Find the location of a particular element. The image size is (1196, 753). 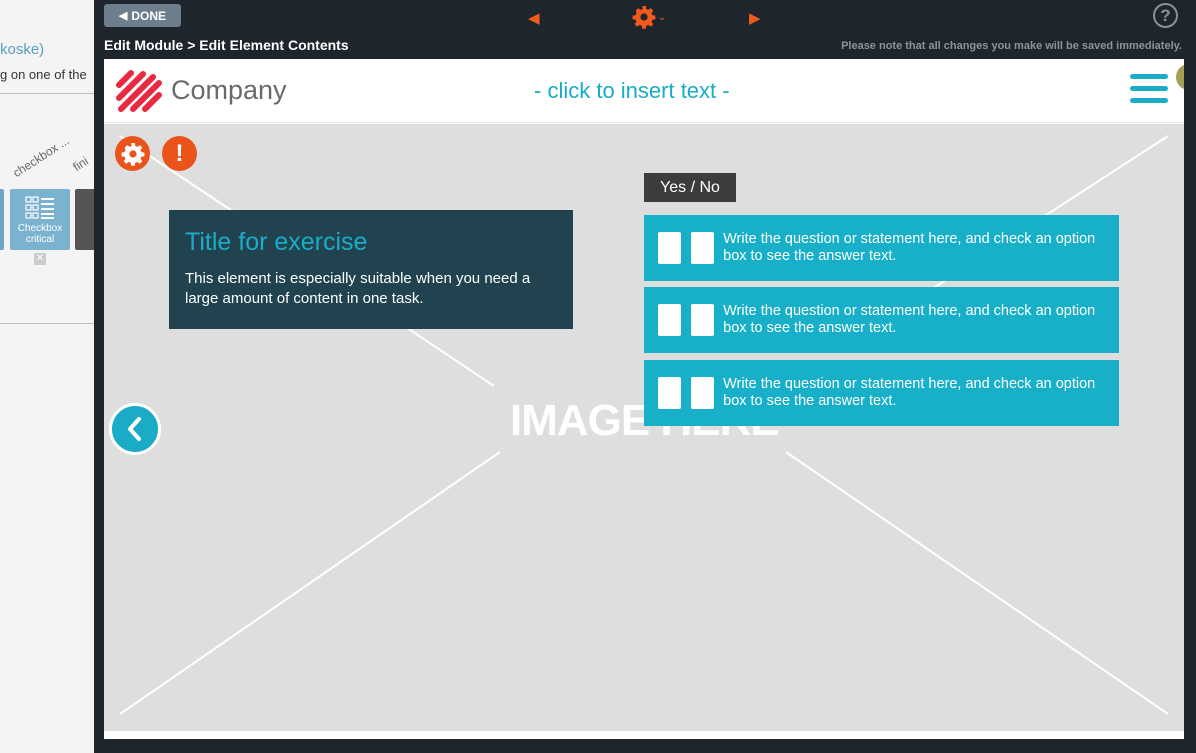

element-tile is located at coordinates (2, 219).